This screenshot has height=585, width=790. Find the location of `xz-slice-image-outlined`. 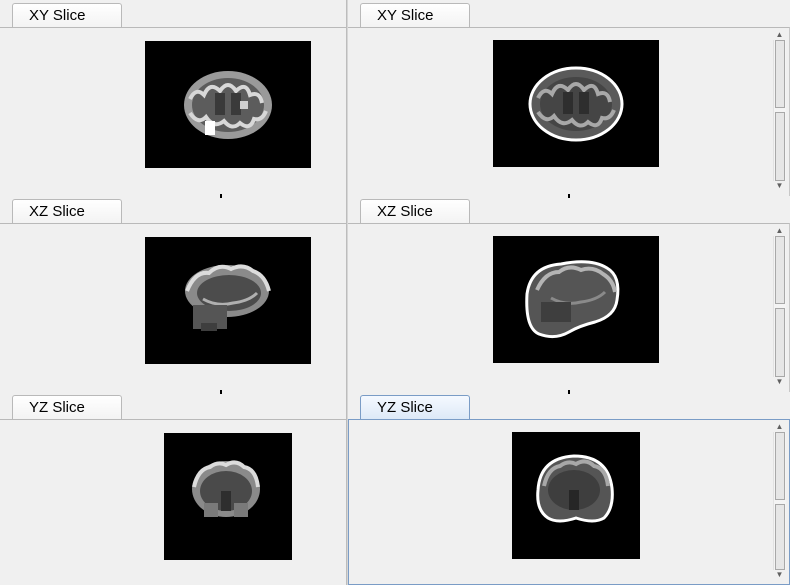

xz-slice-image-outlined is located at coordinates (576, 299).